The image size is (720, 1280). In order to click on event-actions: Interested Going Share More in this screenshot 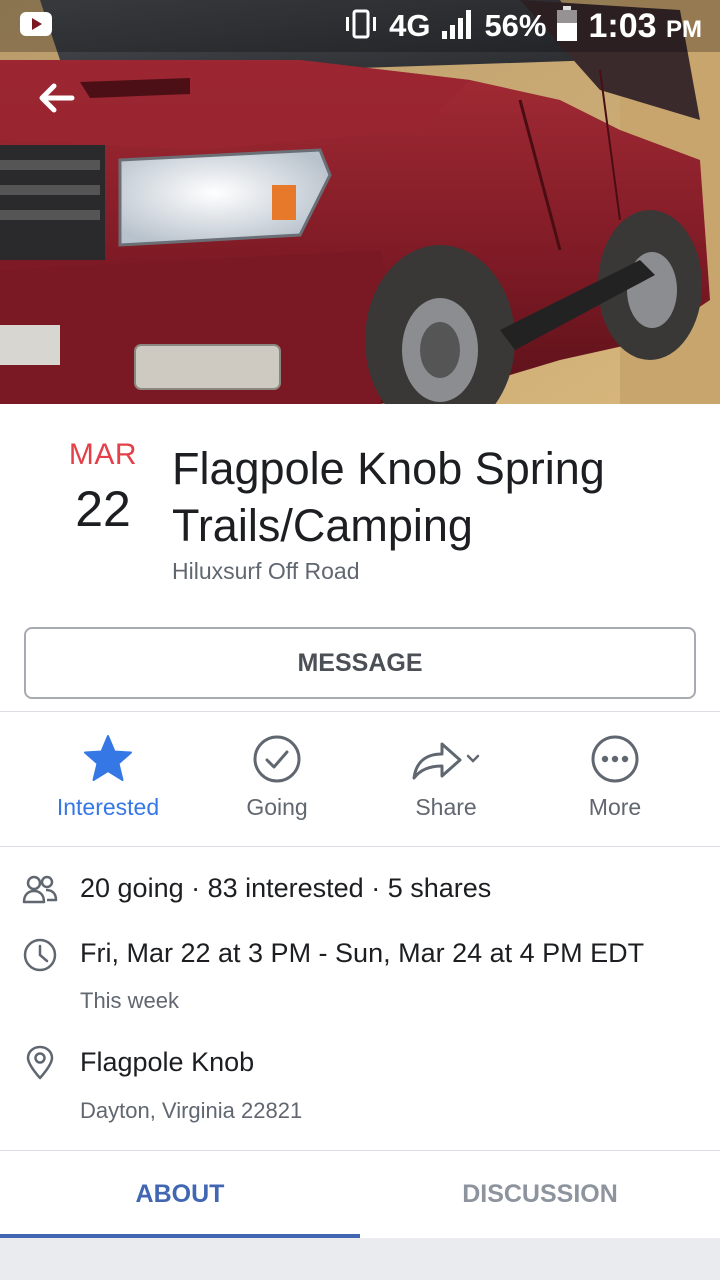, I will do `click(360, 779)`.